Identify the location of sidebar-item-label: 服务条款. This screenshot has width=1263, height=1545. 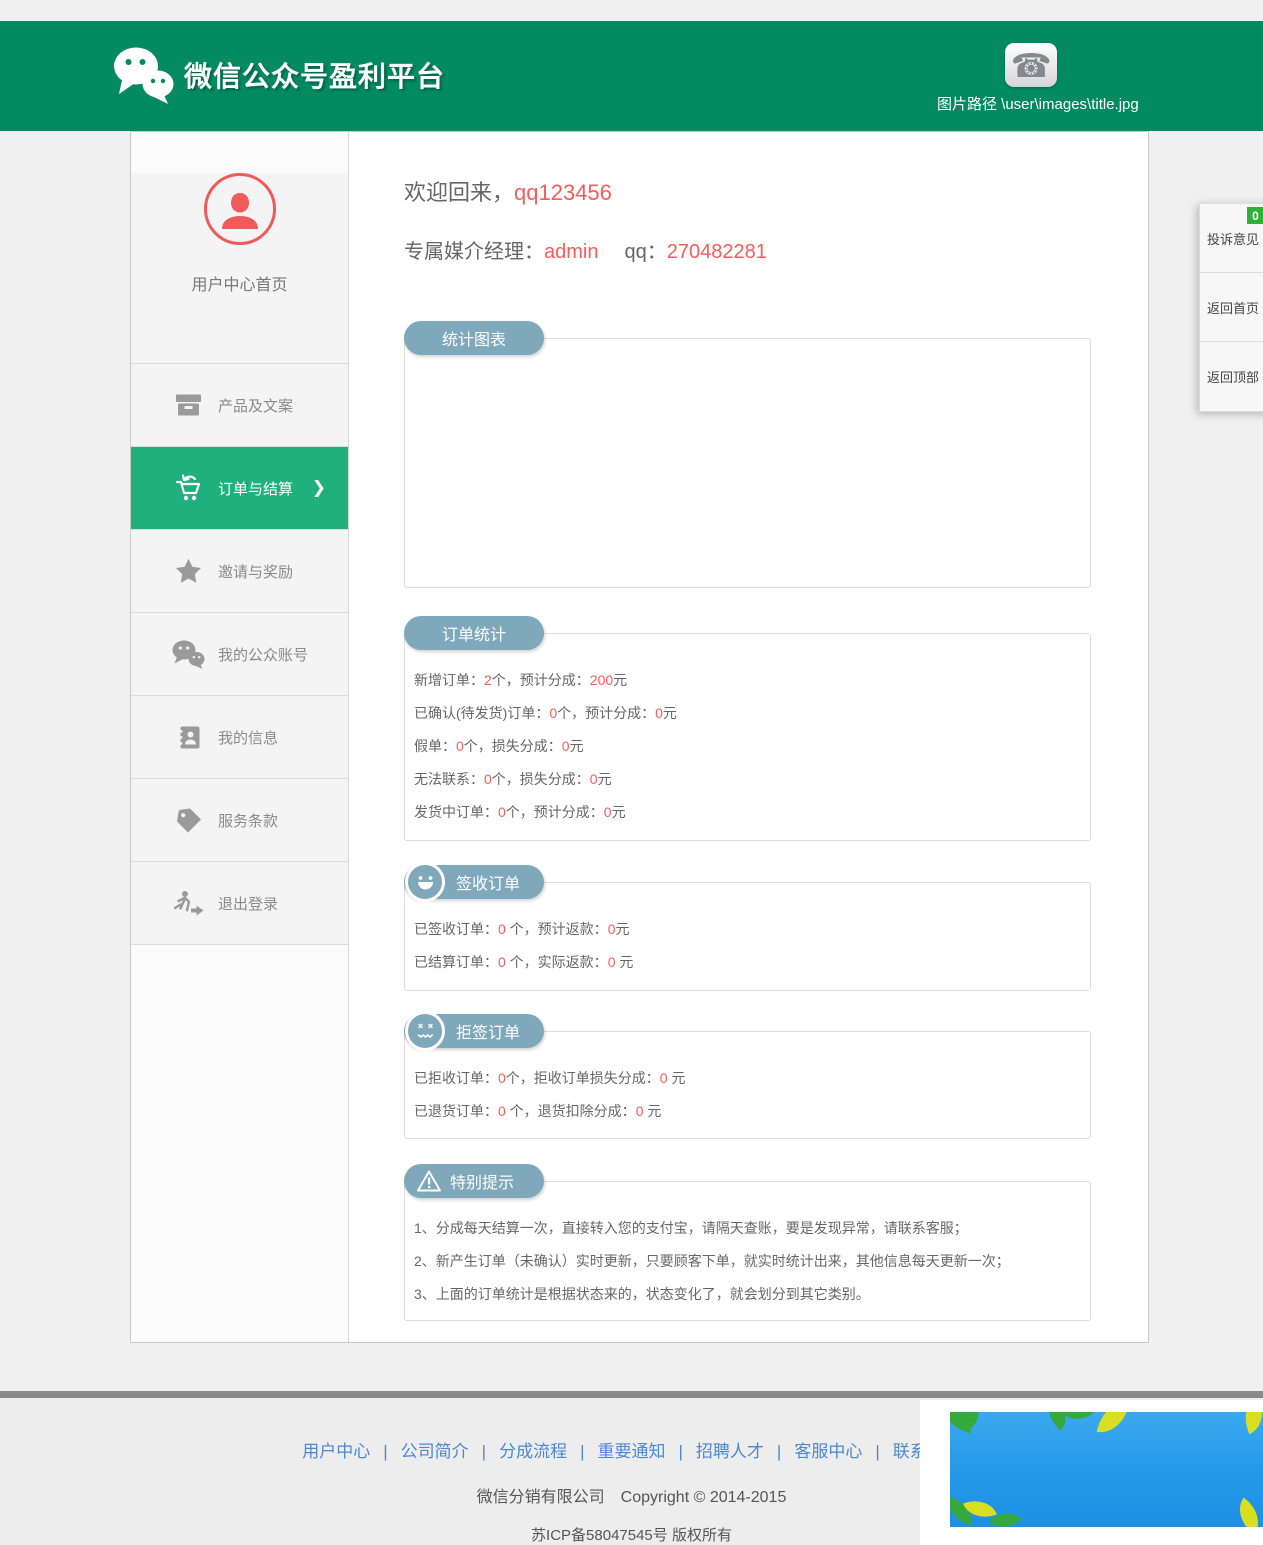
(248, 821).